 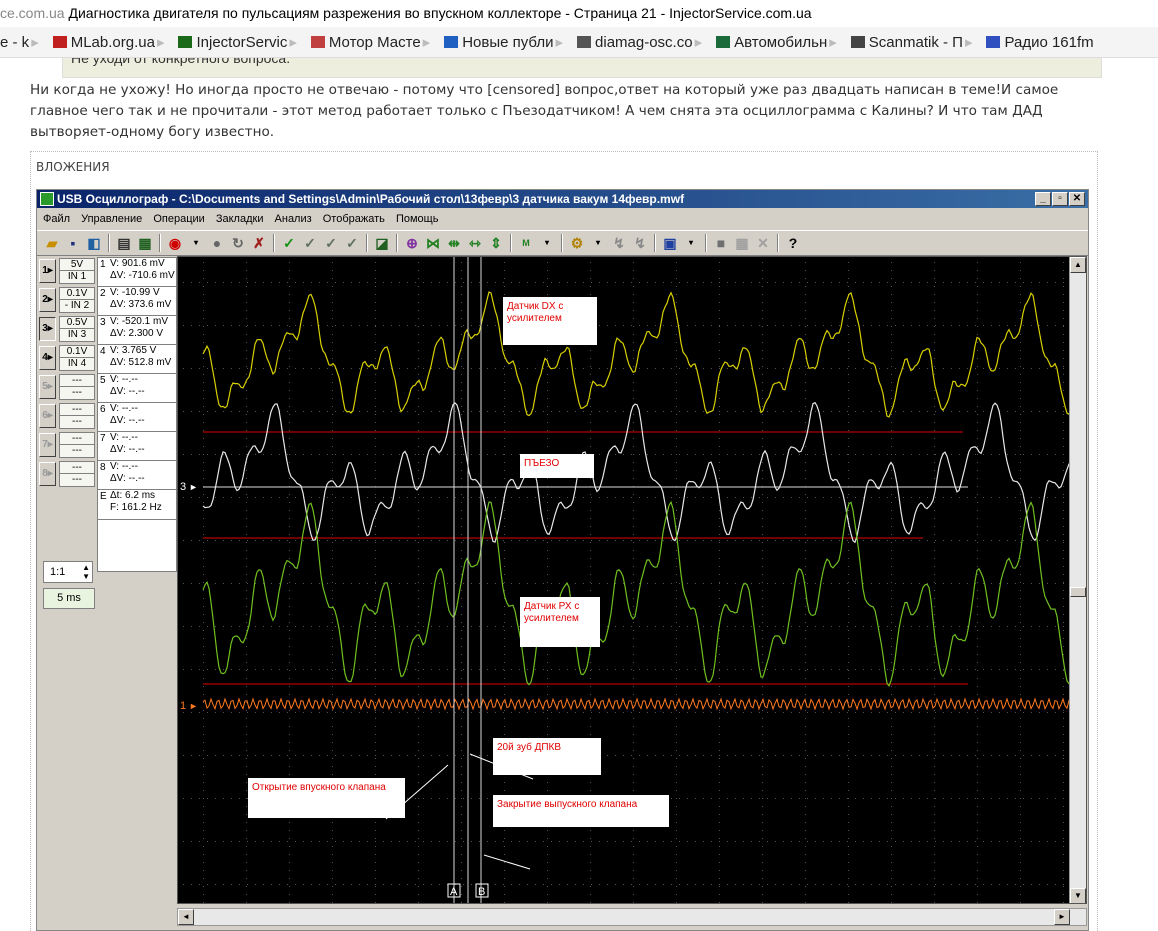 What do you see at coordinates (640, 243) in the screenshot?
I see `trigger-b-icon: ↯` at bounding box center [640, 243].